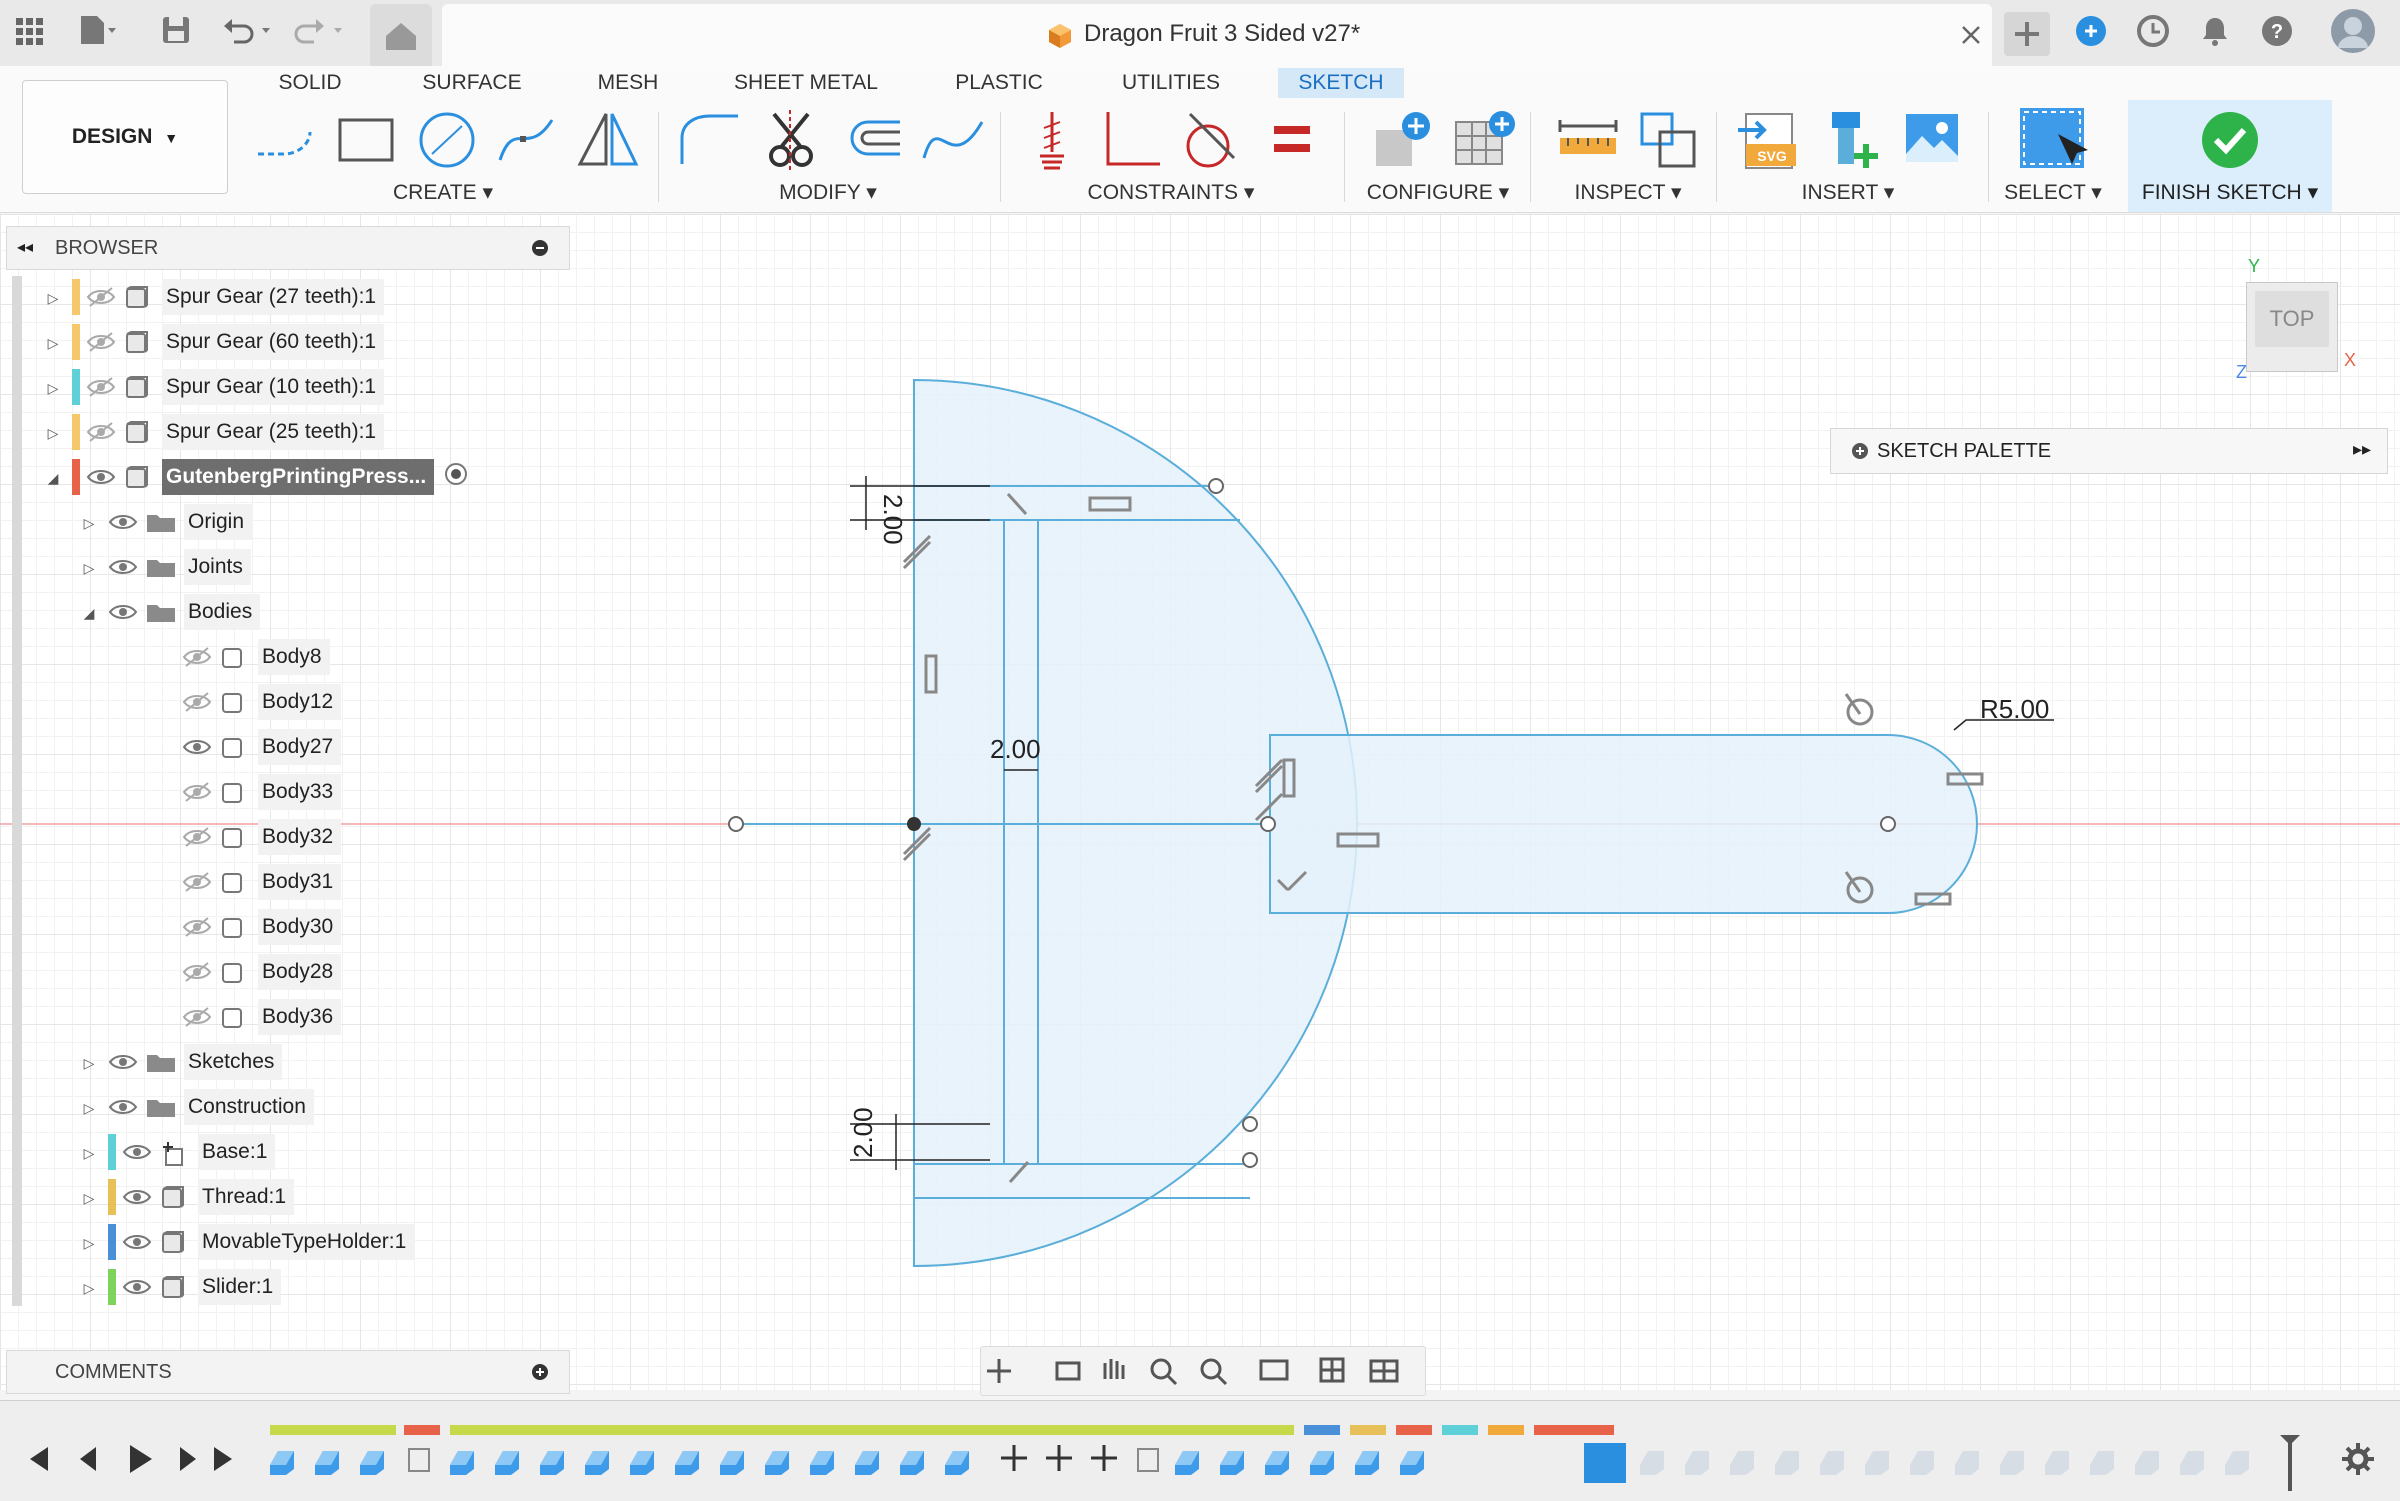 The width and height of the screenshot is (2400, 1501). I want to click on redo-icon, so click(318, 33).